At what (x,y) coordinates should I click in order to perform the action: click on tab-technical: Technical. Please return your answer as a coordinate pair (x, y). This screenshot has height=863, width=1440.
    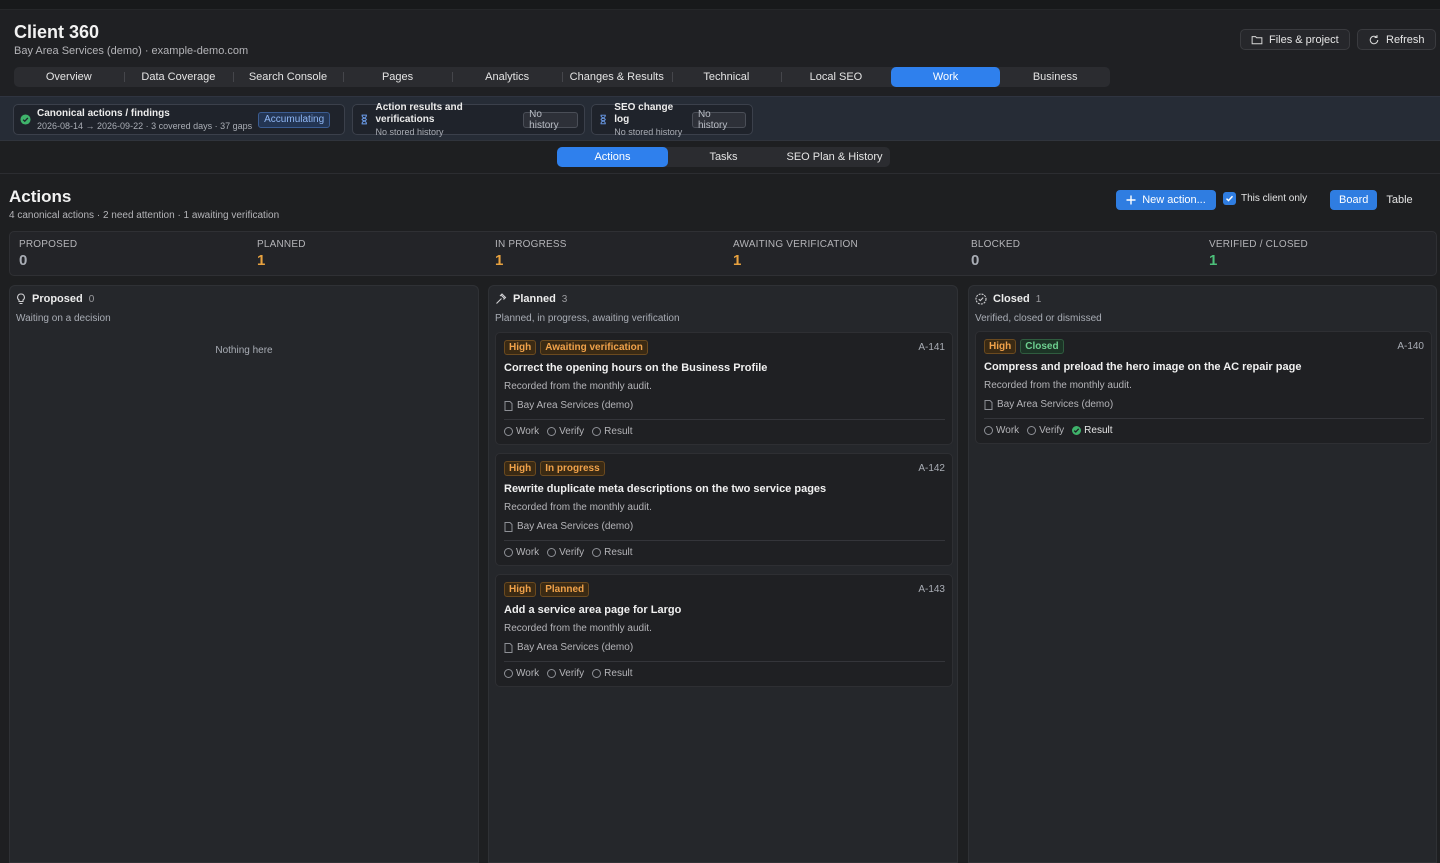
    Looking at the image, I should click on (726, 77).